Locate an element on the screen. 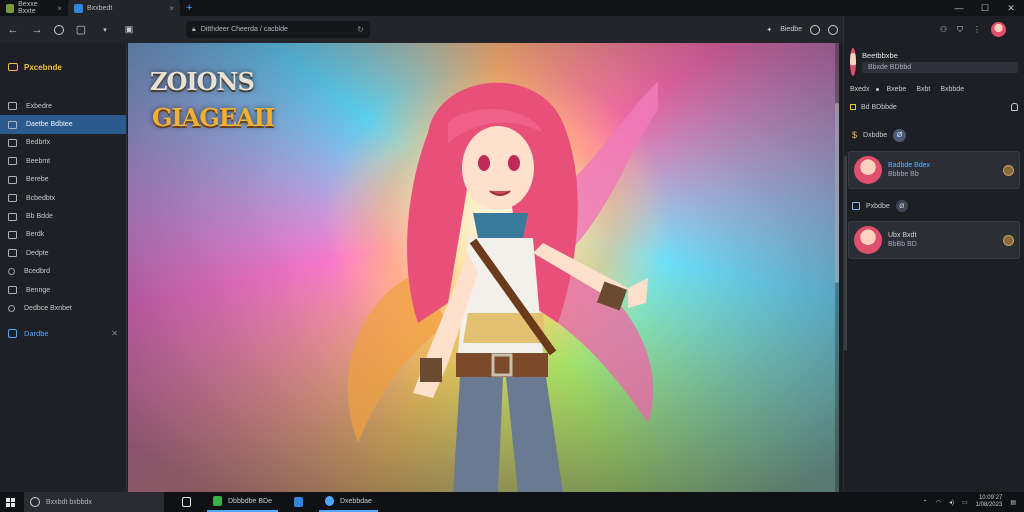  forward-button: → is located at coordinates (37, 30).